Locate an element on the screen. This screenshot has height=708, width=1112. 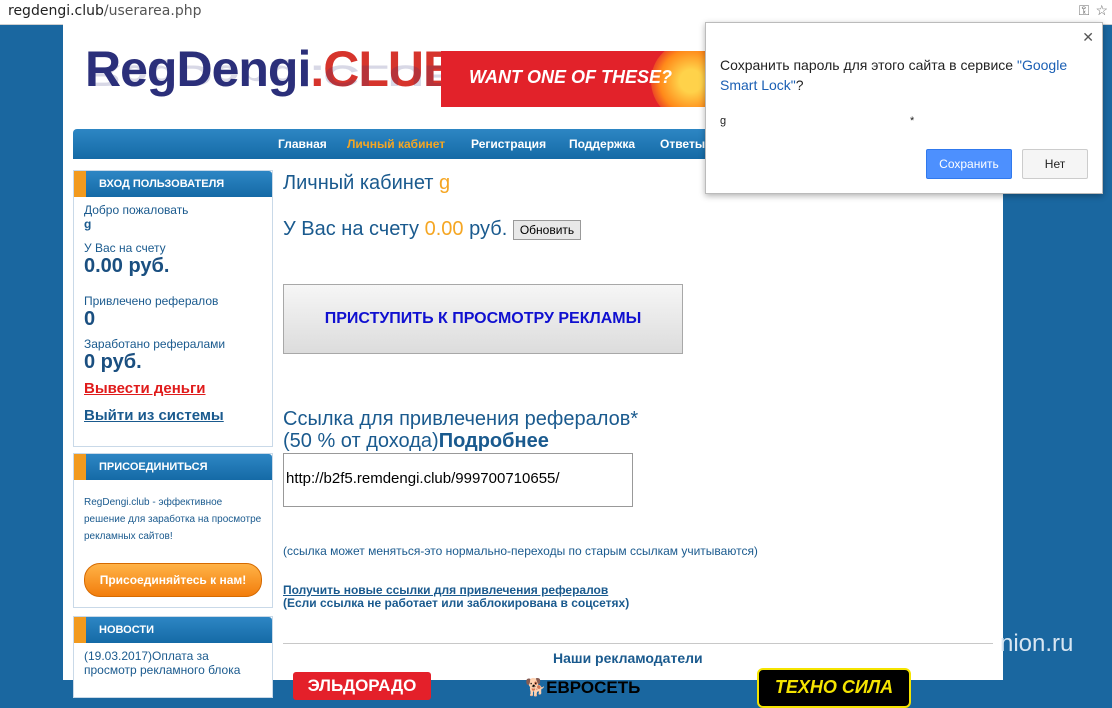
referral-link-field: http://b2f5.remdengi.club/999700710655/ is located at coordinates (458, 480).